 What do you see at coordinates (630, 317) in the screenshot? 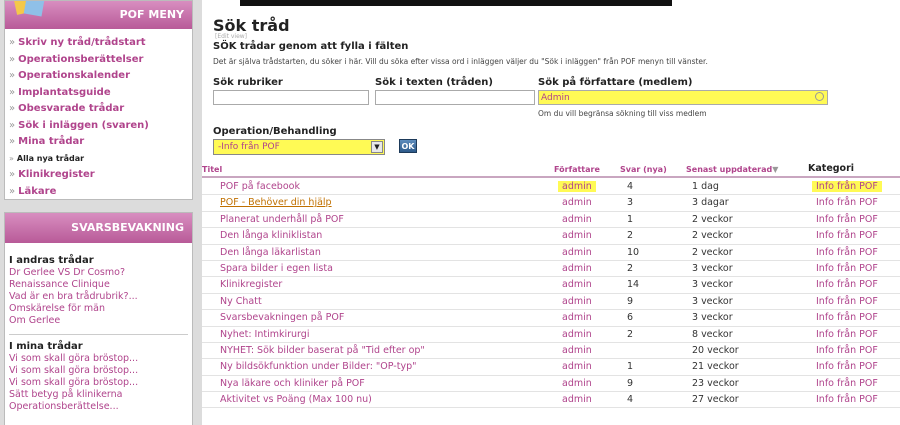
I see `thread-reply-count: 6` at bounding box center [630, 317].